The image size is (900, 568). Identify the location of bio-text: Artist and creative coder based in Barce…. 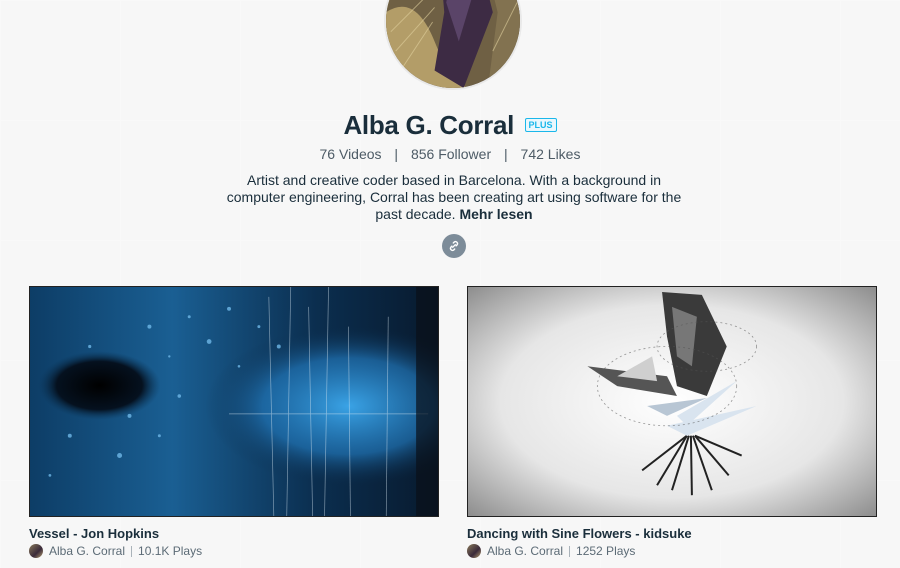
(454, 197).